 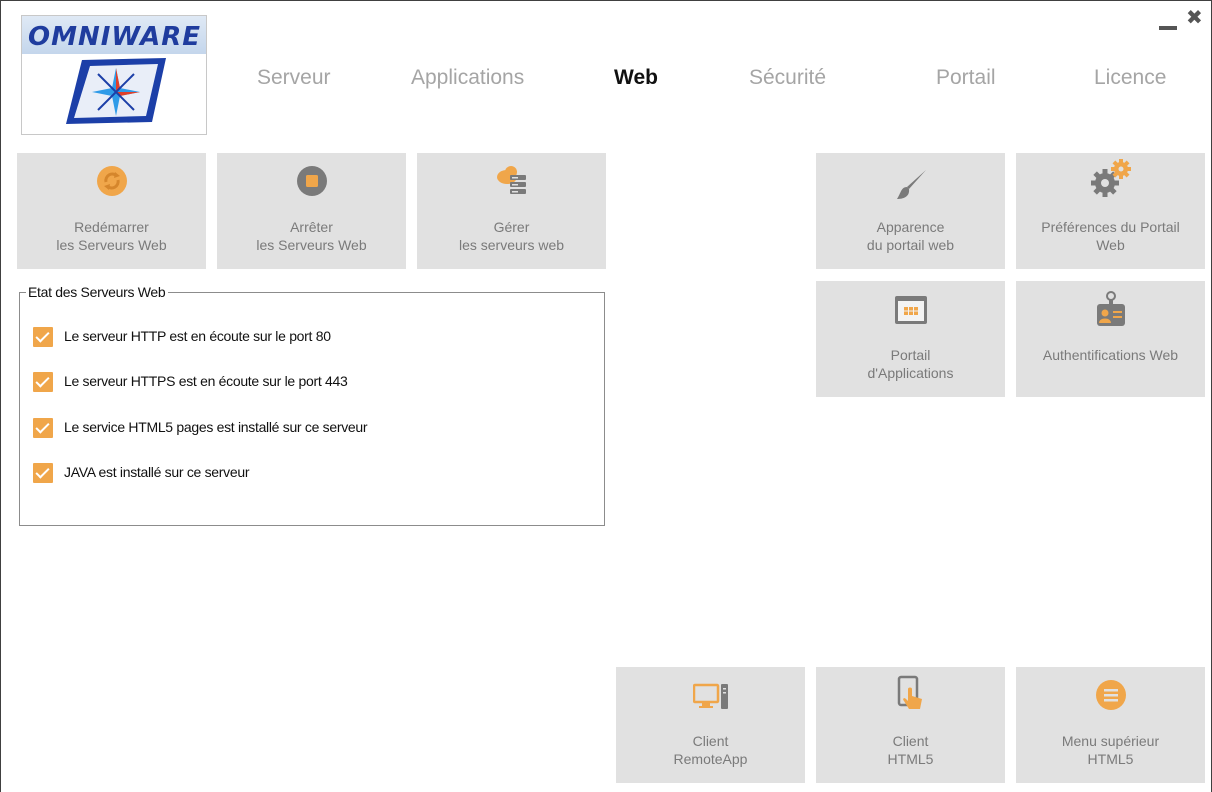 What do you see at coordinates (1110, 695) in the screenshot?
I see `menu-icon` at bounding box center [1110, 695].